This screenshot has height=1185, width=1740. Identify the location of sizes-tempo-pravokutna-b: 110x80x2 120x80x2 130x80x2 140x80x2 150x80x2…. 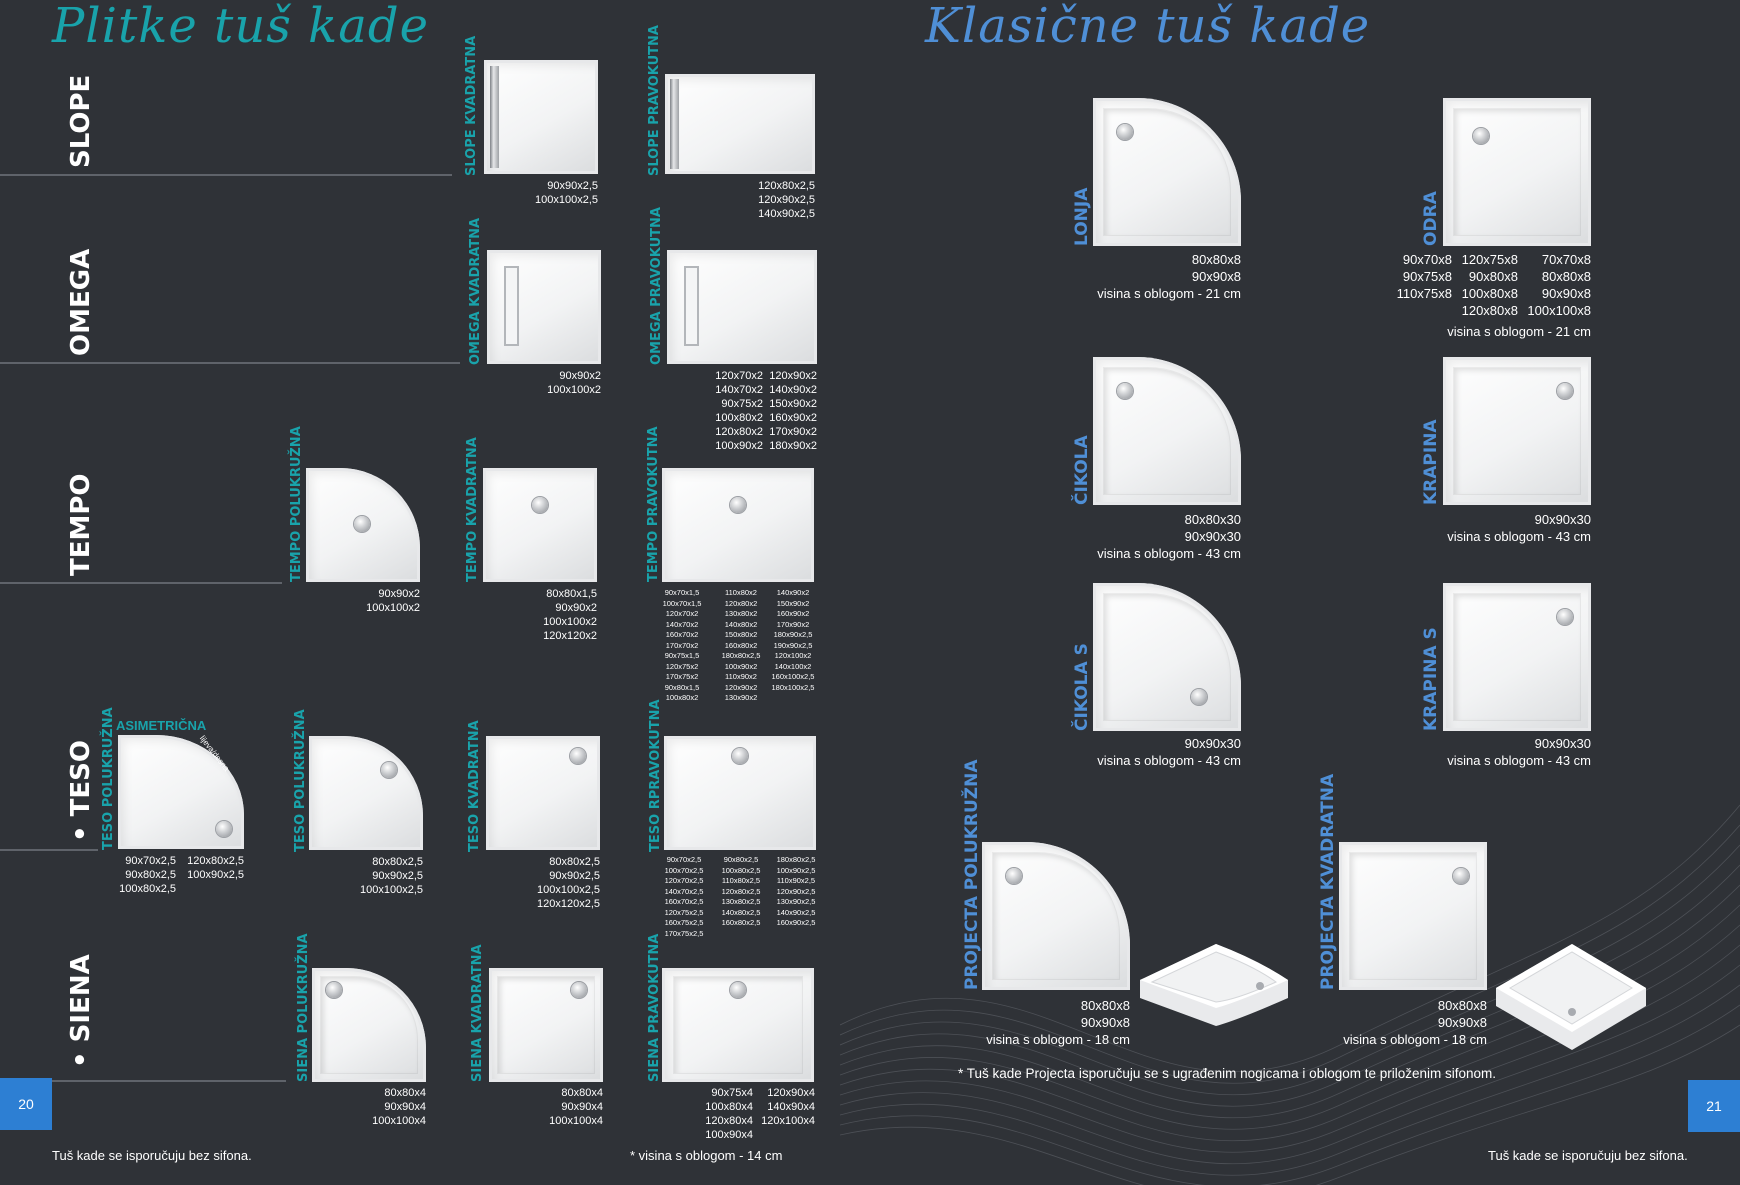
(741, 645).